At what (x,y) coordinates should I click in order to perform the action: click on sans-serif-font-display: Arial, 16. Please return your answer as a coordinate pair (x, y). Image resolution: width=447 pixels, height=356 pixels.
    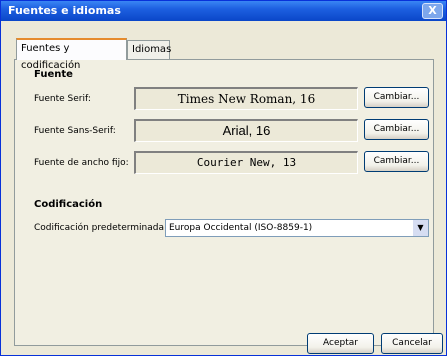
    Looking at the image, I should click on (246, 130).